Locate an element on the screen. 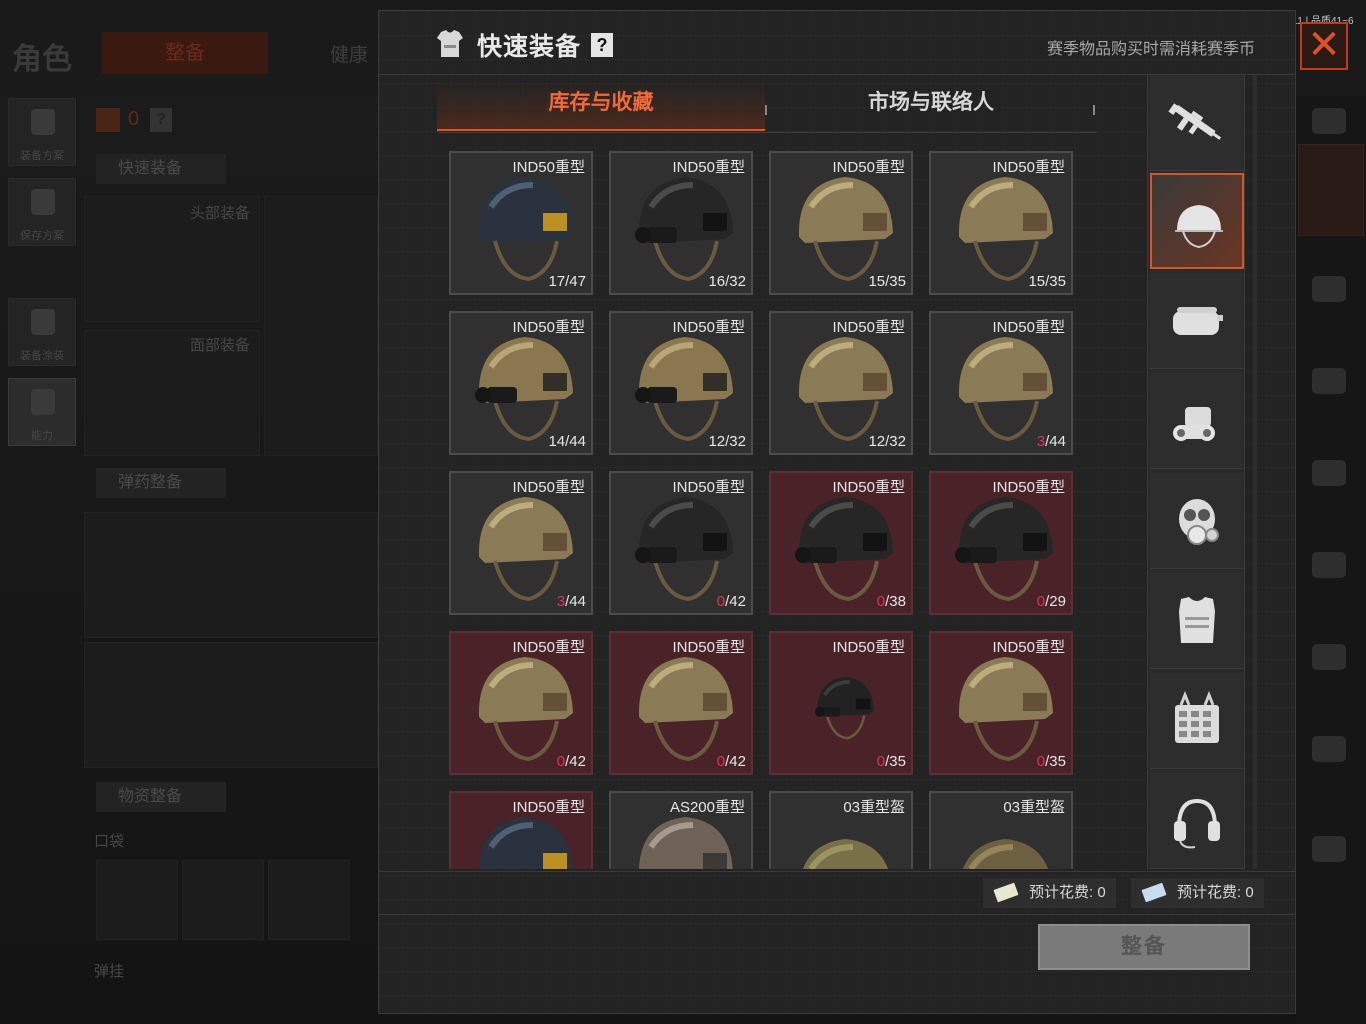 The height and width of the screenshot is (1024, 1366). background-help: ? is located at coordinates (161, 120).